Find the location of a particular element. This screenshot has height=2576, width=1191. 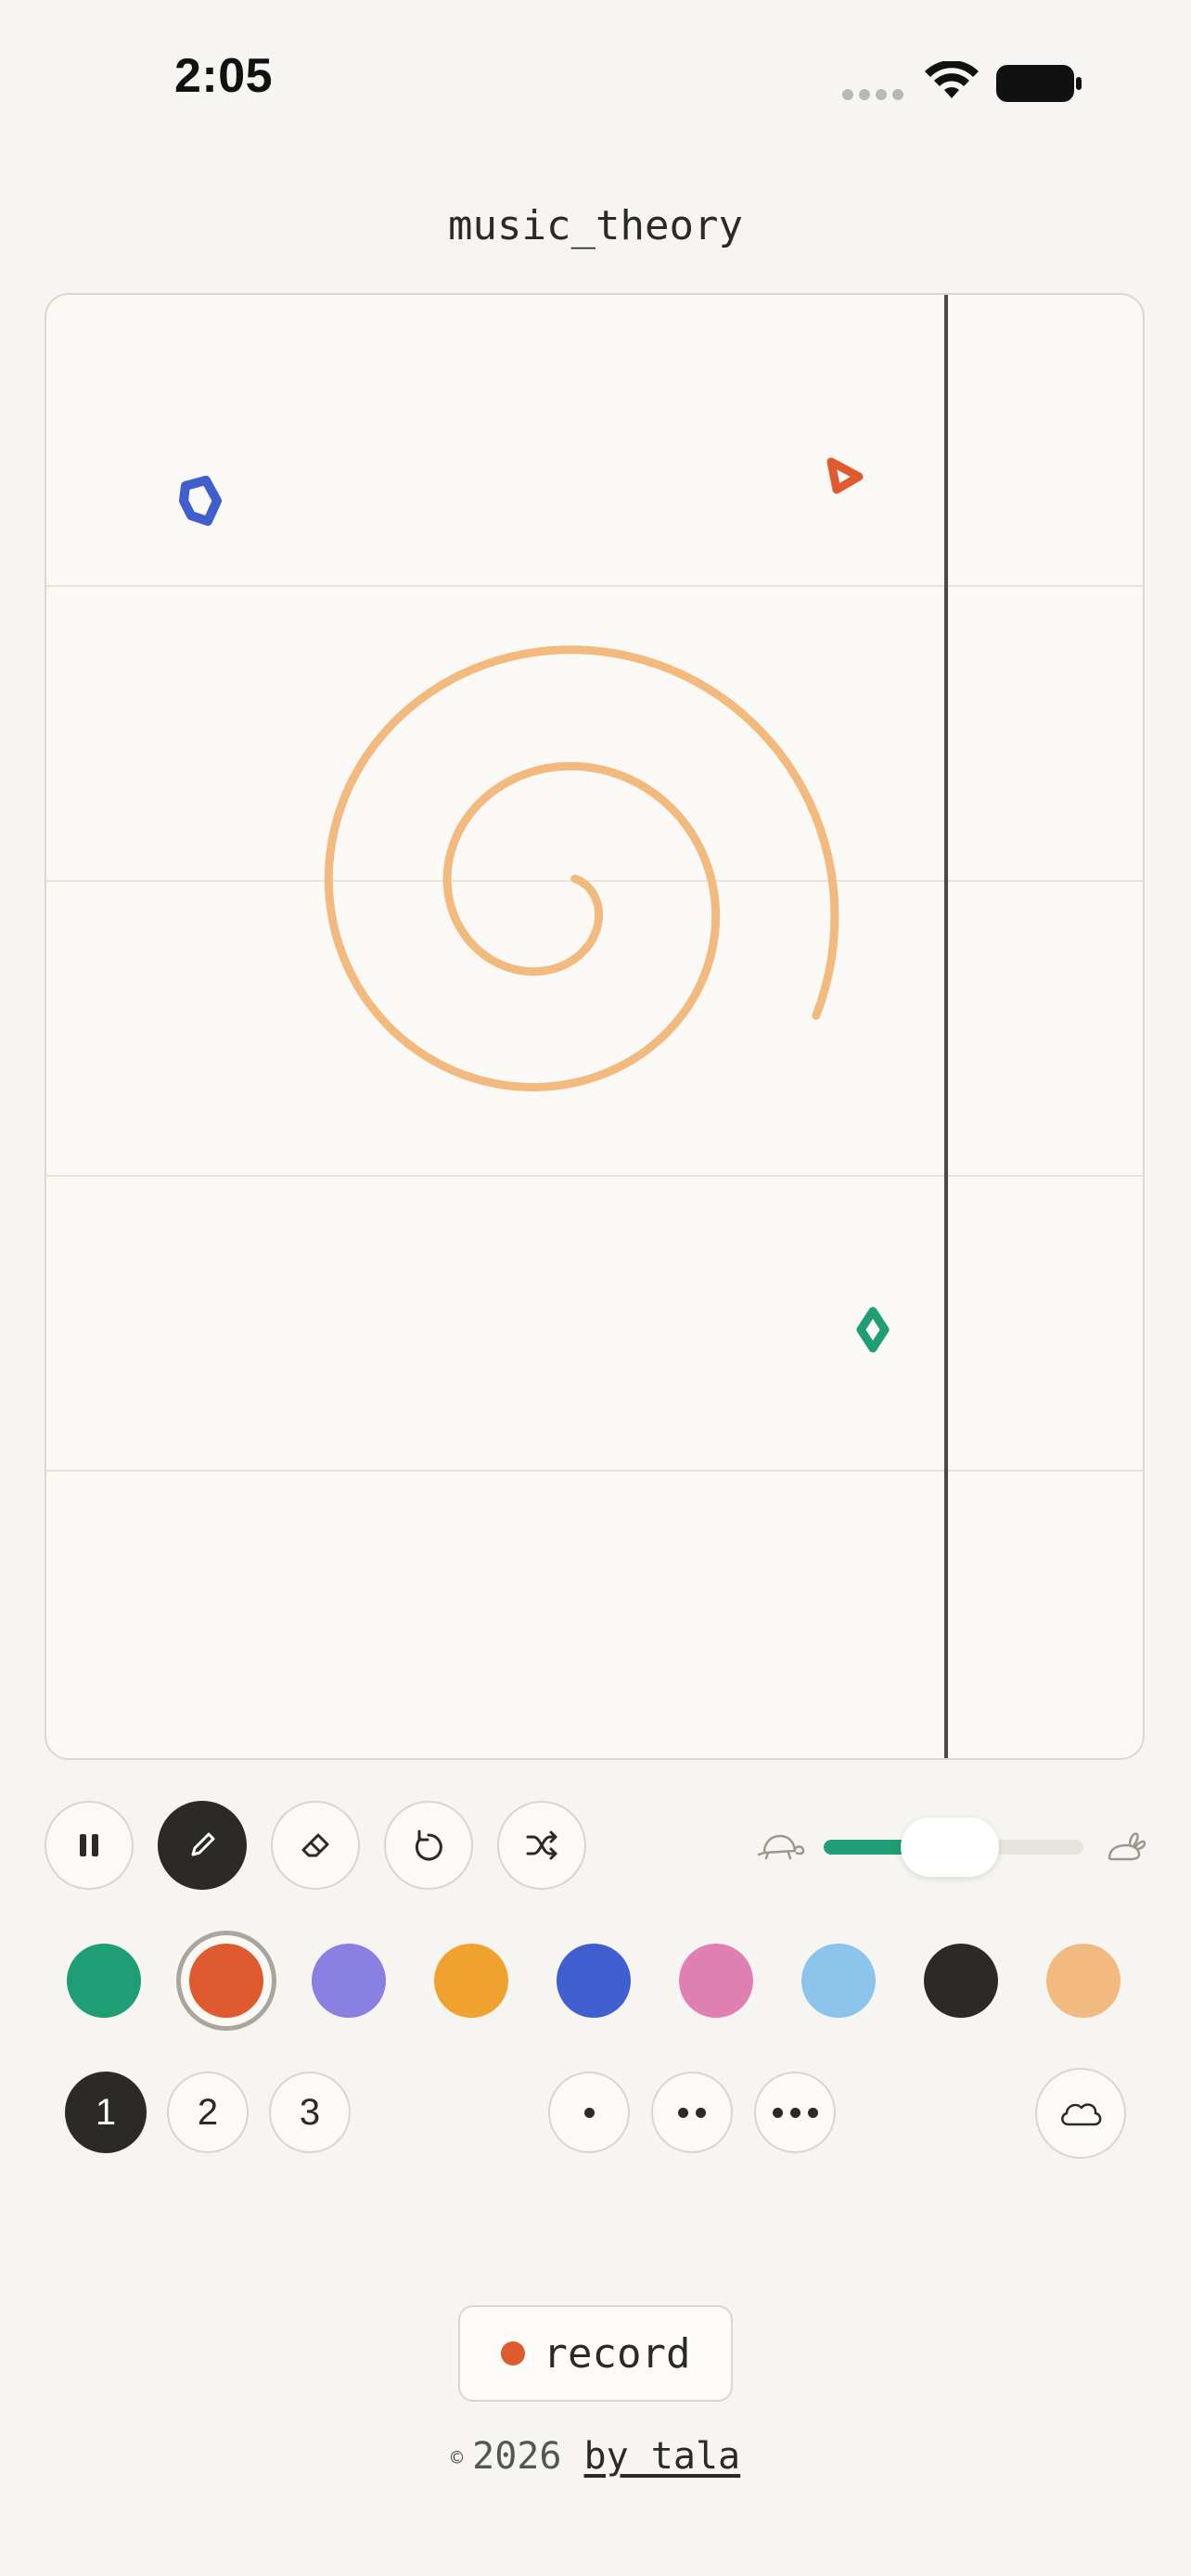

speed-slider is located at coordinates (951, 1847).